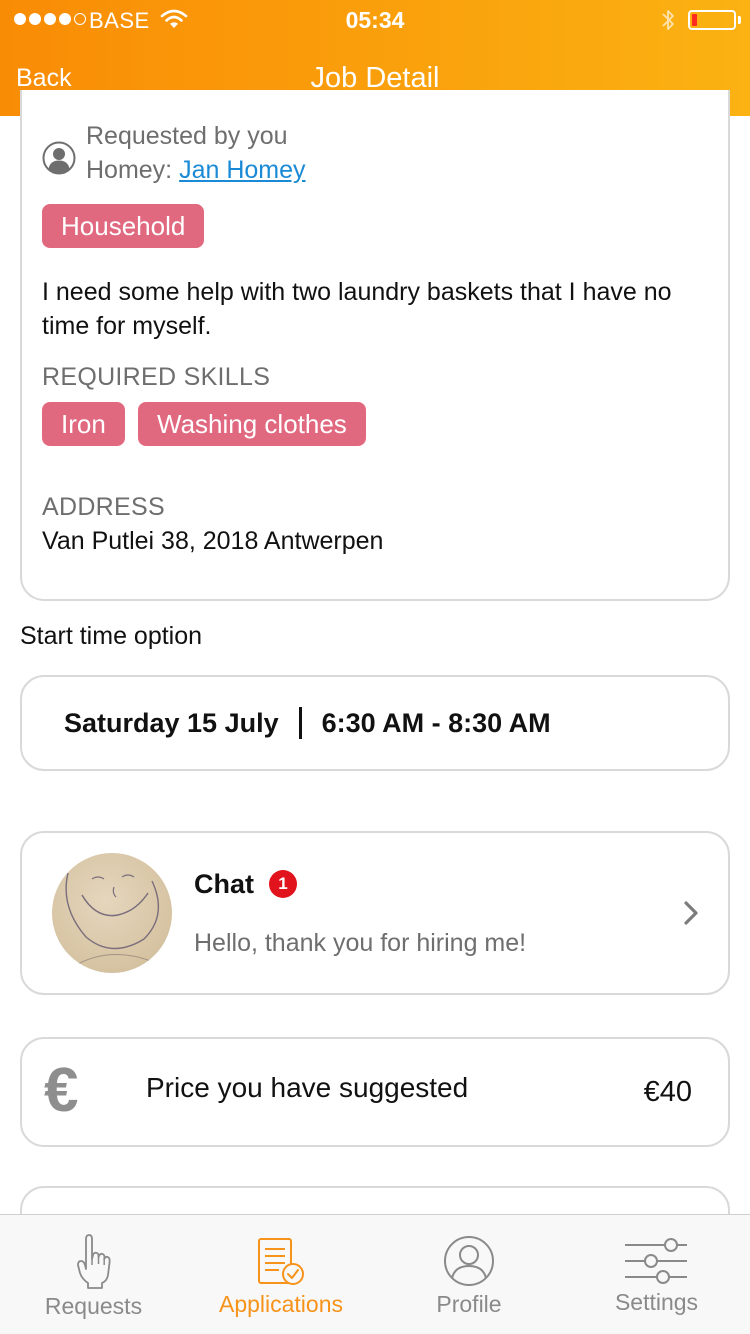 The height and width of the screenshot is (1334, 750). Describe the element at coordinates (171, 723) in the screenshot. I see `start-date: Saturday 15 July` at that location.